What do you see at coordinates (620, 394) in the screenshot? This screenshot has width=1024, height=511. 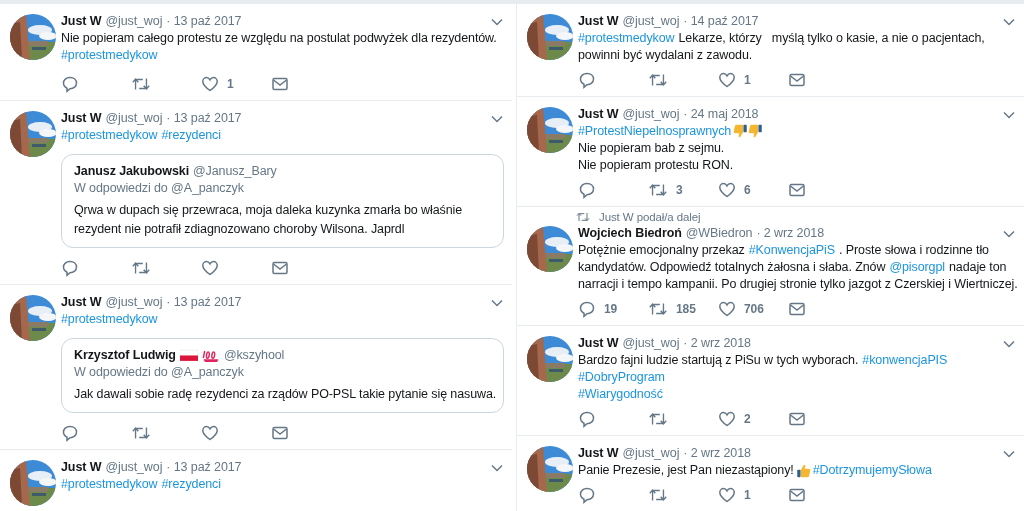 I see `hashtag-link: #Wiarygodność` at bounding box center [620, 394].